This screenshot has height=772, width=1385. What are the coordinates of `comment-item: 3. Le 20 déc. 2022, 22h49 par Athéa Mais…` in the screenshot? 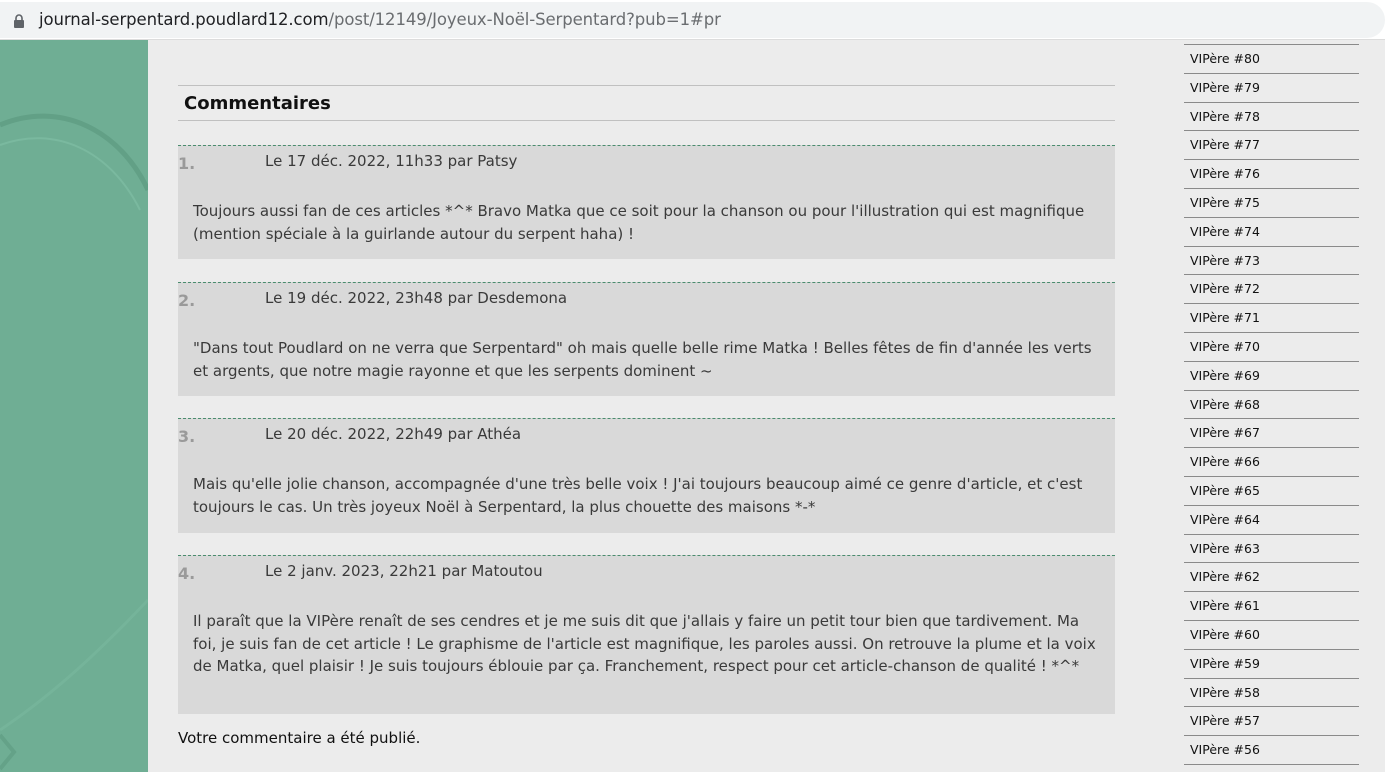 It's located at (646, 475).